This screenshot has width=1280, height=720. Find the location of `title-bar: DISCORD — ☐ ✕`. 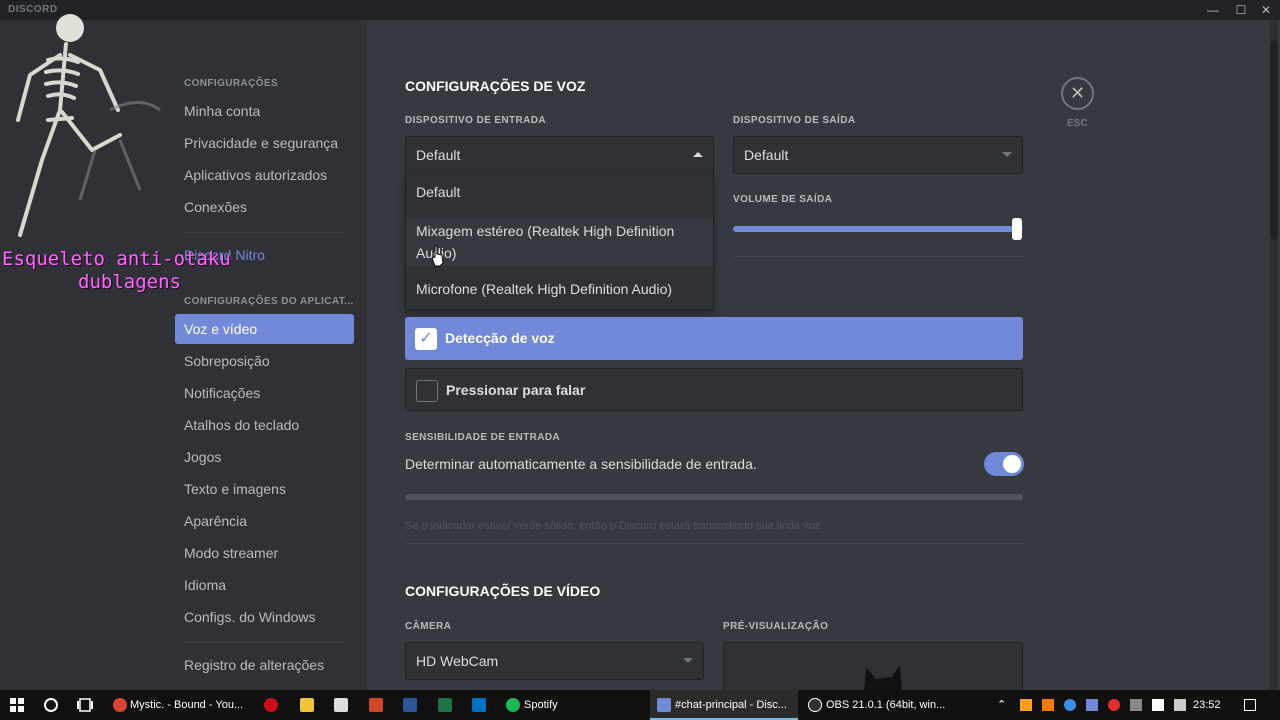

title-bar: DISCORD — ☐ ✕ is located at coordinates (640, 10).